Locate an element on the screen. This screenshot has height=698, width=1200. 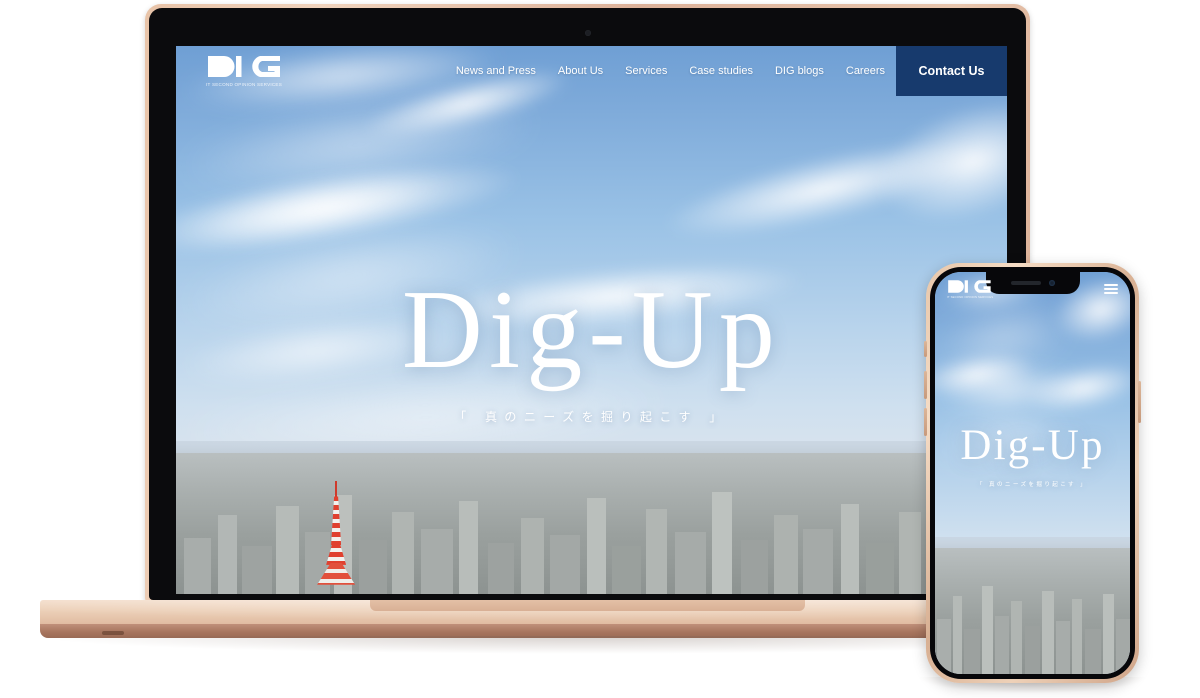
logo-subtitle: IT SECOND OPINION SERVICES is located at coordinates (244, 85).